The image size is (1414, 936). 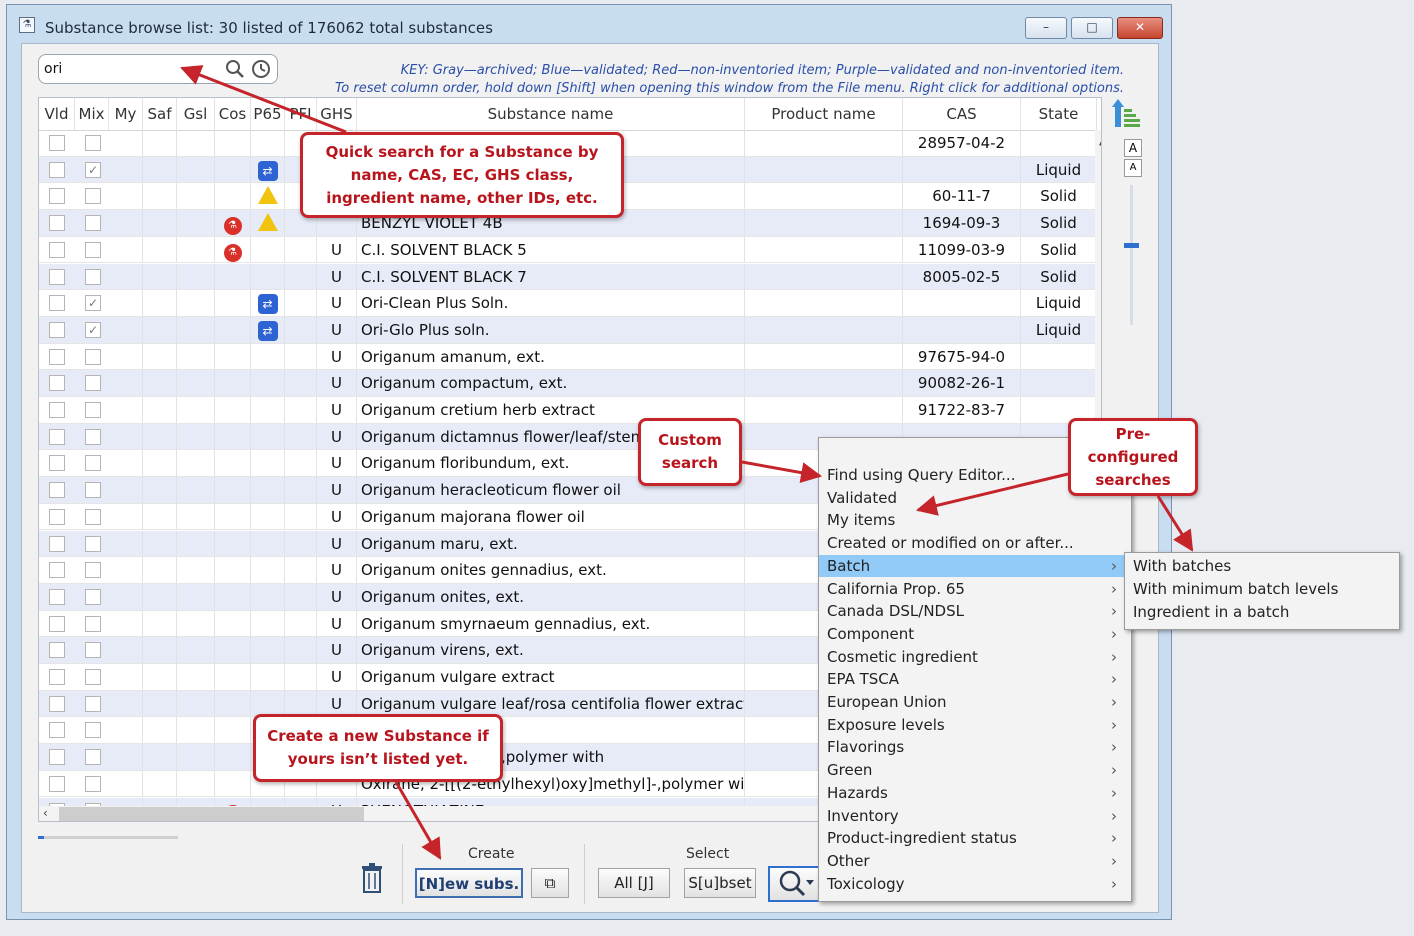 What do you see at coordinates (372, 878) in the screenshot?
I see `trash-icon` at bounding box center [372, 878].